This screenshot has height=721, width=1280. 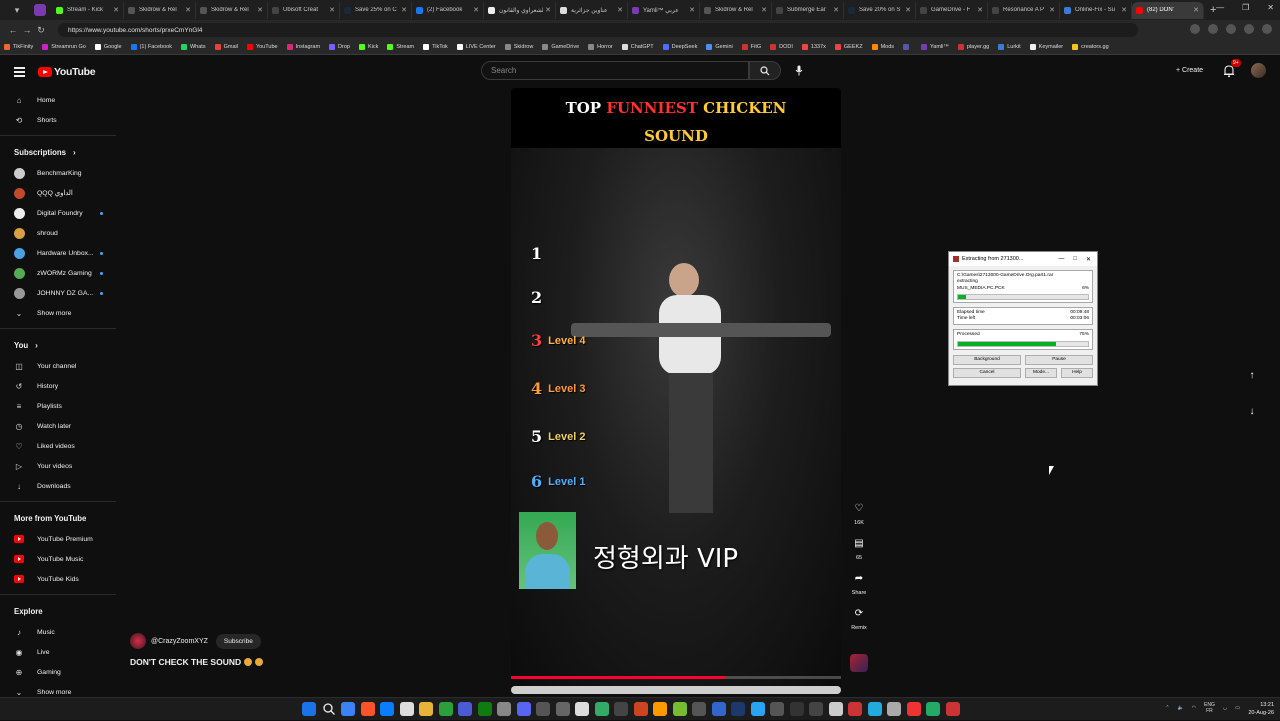 What do you see at coordinates (1096, 10) in the screenshot?
I see `browser-tab: Online-Fix - Su ✕` at bounding box center [1096, 10].